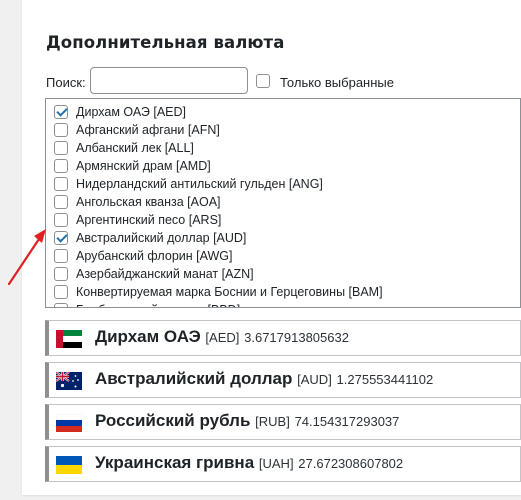  What do you see at coordinates (131, 112) in the screenshot?
I see `currency-label: Дирхам ОАЭ [AED]` at bounding box center [131, 112].